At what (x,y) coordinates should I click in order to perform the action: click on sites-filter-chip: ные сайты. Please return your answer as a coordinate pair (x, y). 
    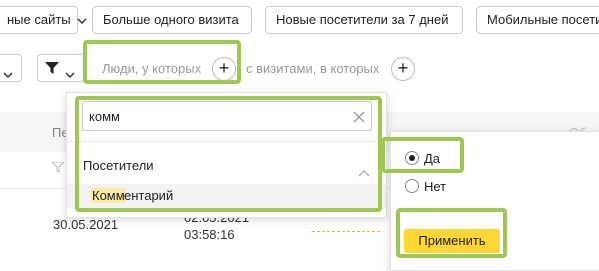
    Looking at the image, I should click on (43, 20).